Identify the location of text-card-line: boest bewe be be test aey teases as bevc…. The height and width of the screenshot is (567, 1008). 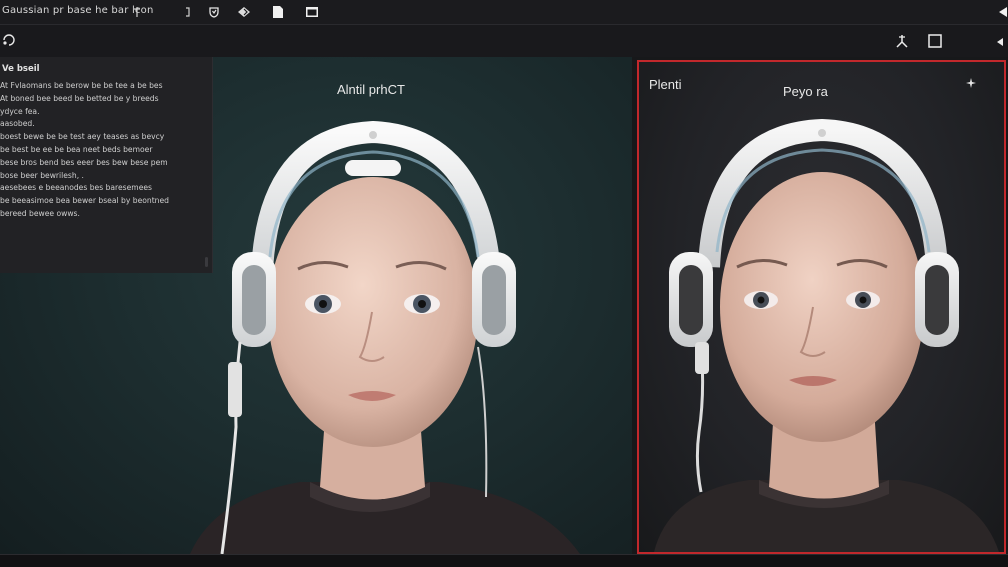
(82, 137).